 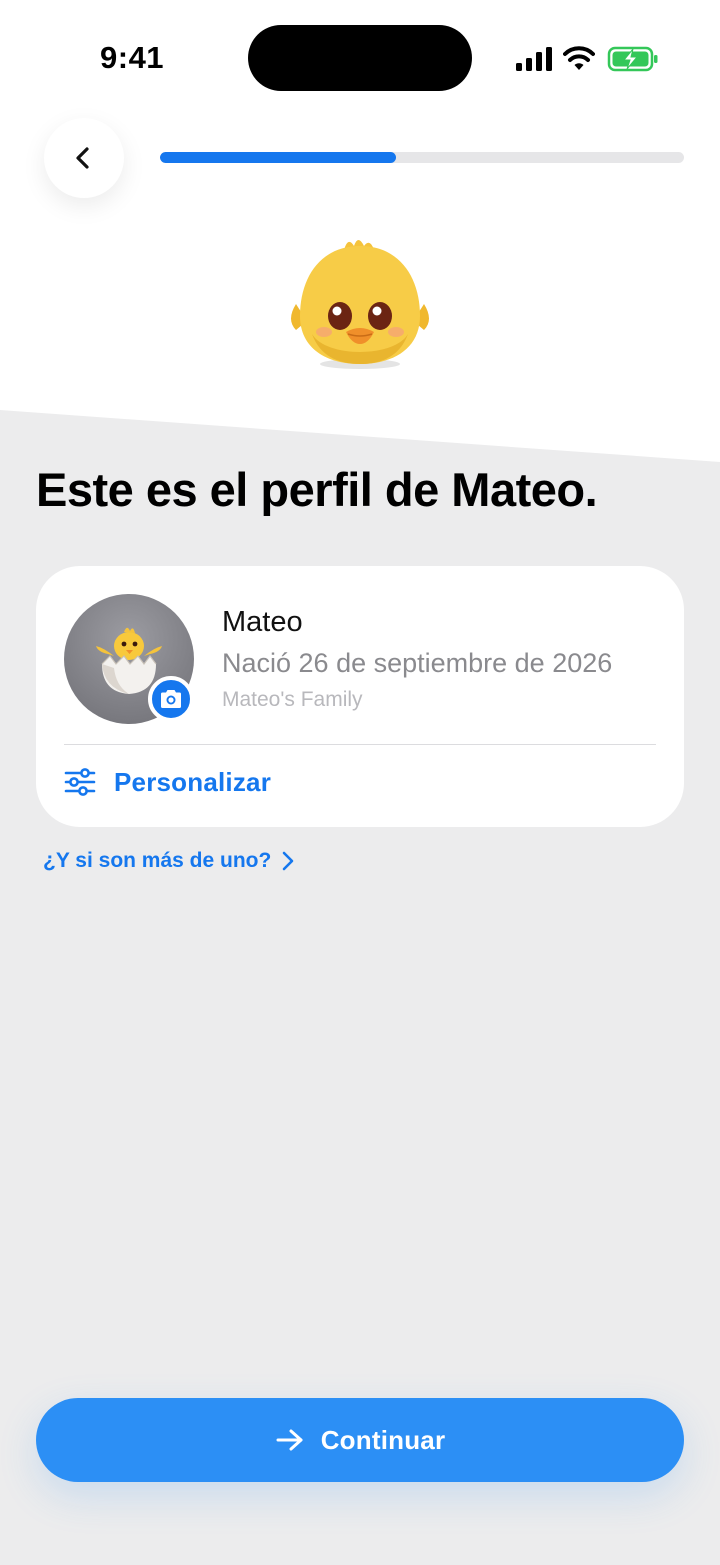 I want to click on profile-birth-date: Nació 26 de septiembre de 2026, so click(x=417, y=663).